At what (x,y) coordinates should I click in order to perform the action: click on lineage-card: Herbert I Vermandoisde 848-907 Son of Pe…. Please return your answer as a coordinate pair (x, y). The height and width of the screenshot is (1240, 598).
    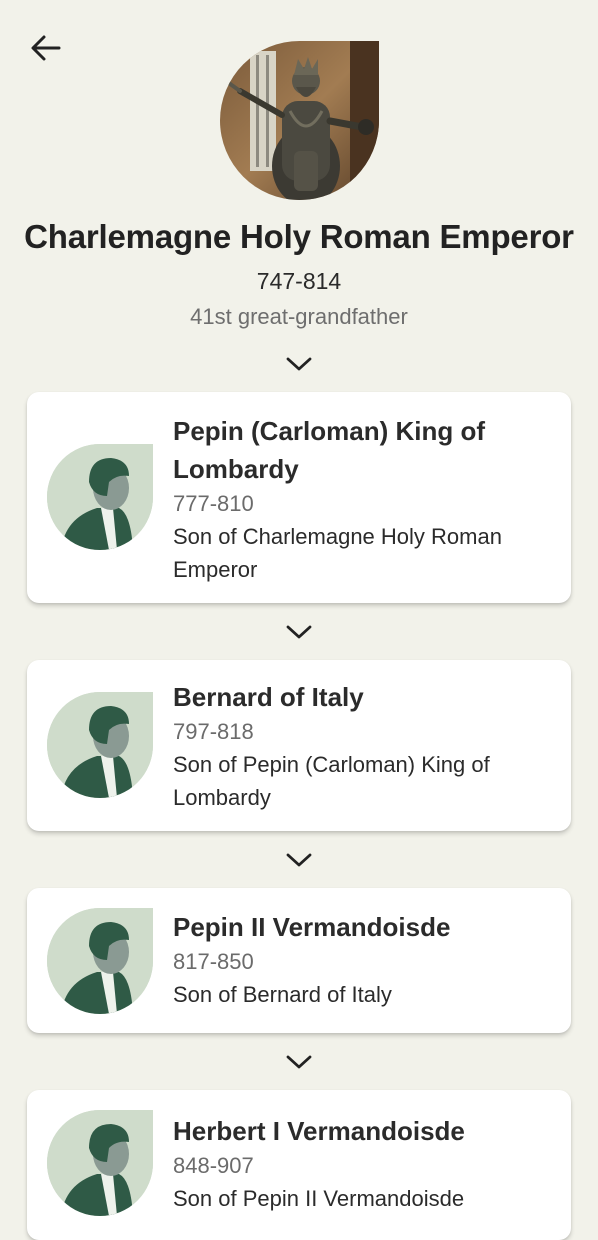
    Looking at the image, I should click on (299, 1165).